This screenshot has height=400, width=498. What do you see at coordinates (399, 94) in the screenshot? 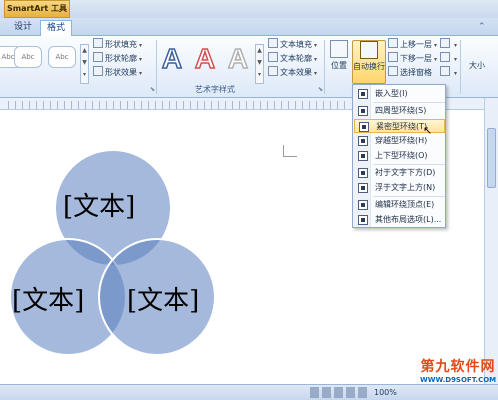
I see `menu-item-inline: 嵌入型(I)` at bounding box center [399, 94].